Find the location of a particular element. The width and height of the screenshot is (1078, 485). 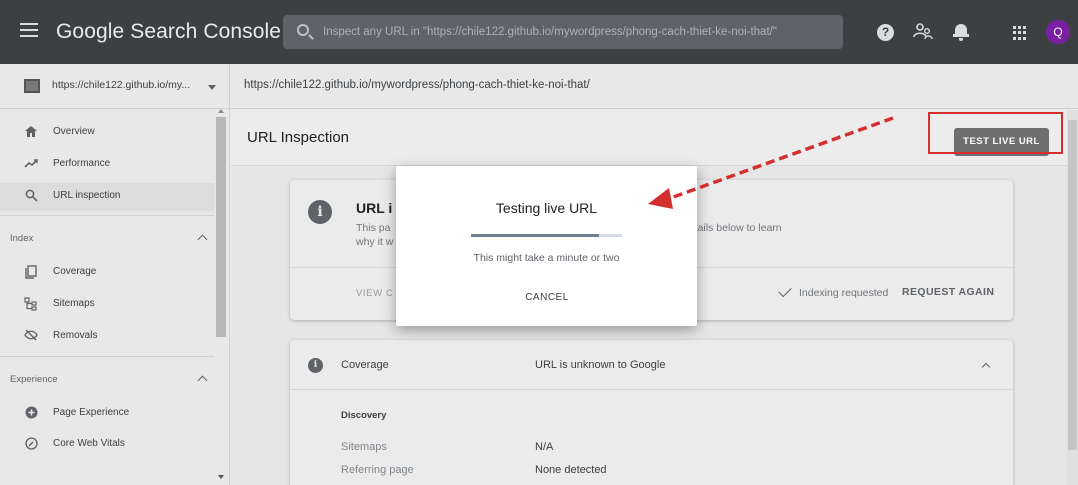

annotation-highlight-box is located at coordinates (995, 133).